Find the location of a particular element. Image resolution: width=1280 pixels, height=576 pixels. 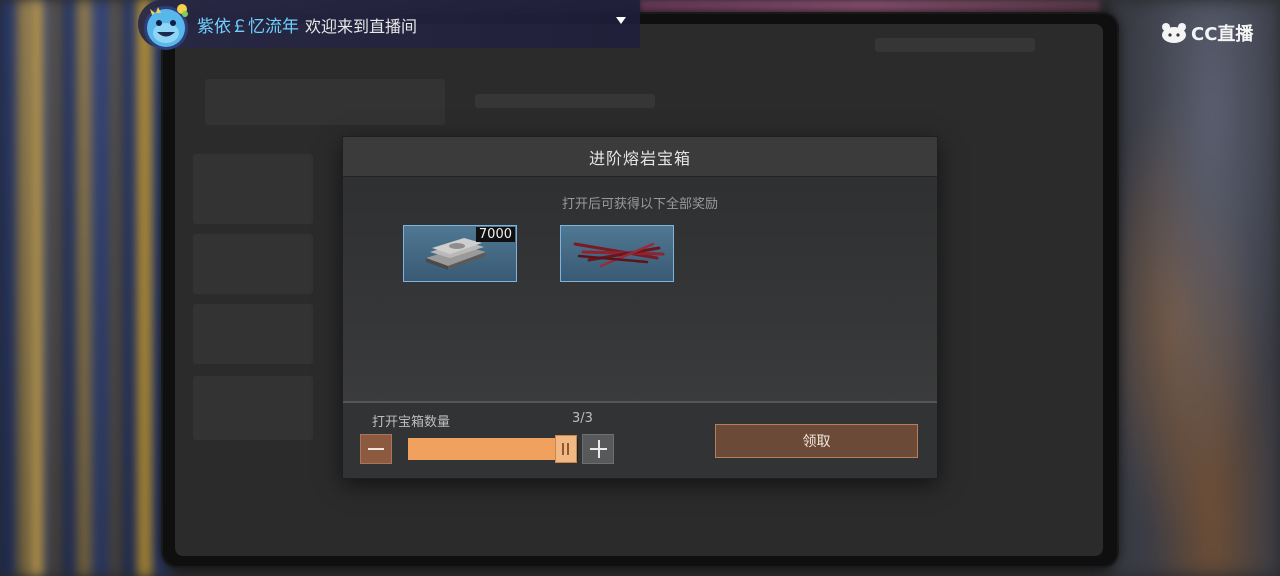

claim-button: 领取 is located at coordinates (816, 441).